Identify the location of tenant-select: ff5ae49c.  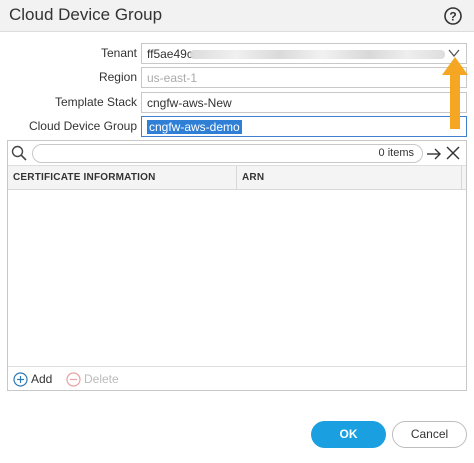
(304, 53).